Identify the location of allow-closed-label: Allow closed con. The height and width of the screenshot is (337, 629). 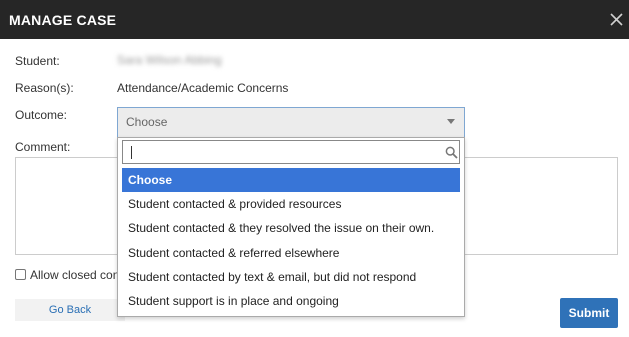
(75, 275).